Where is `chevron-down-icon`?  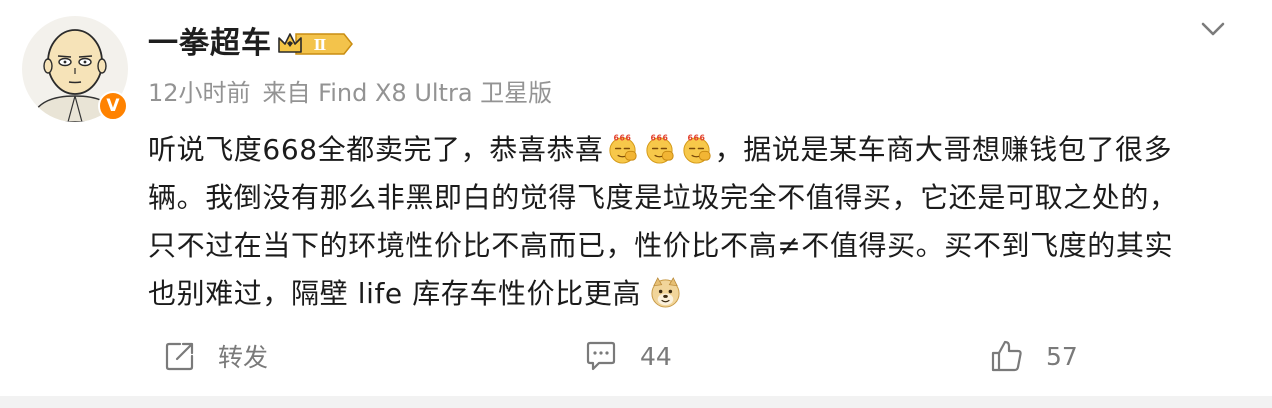
chevron-down-icon is located at coordinates (1213, 29).